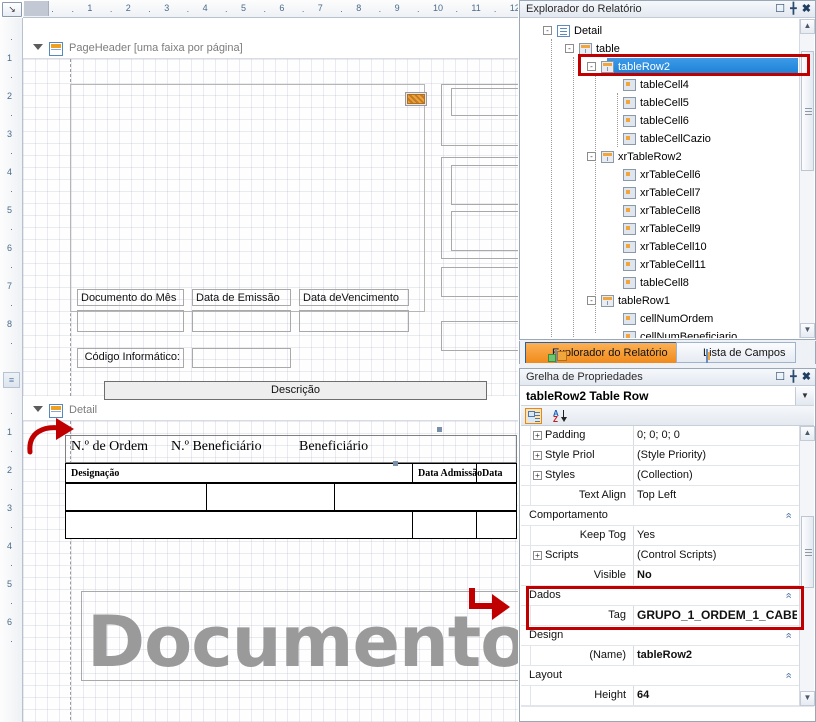 The height and width of the screenshot is (722, 816). What do you see at coordinates (711, 229) in the screenshot?
I see `tree-node-xrtablecell9: xrTableCell9` at bounding box center [711, 229].